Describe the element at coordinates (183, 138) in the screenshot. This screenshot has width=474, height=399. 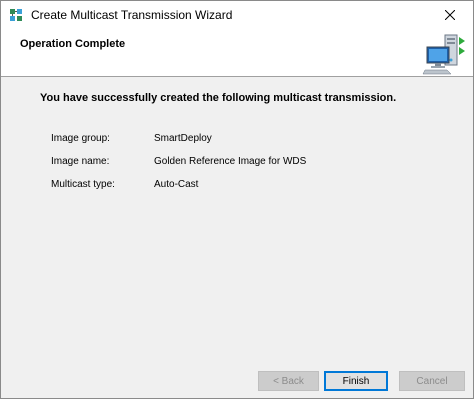
I see `image-group-value: SmartDeploy` at that location.